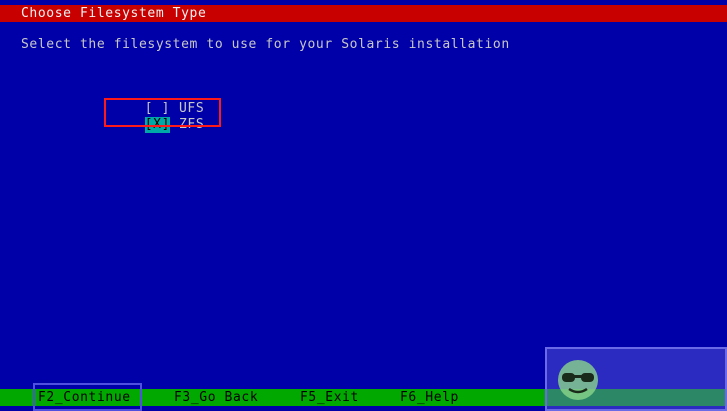 The width and height of the screenshot is (727, 411). What do you see at coordinates (578, 380) in the screenshot?
I see `sunglasses-face-icon` at bounding box center [578, 380].